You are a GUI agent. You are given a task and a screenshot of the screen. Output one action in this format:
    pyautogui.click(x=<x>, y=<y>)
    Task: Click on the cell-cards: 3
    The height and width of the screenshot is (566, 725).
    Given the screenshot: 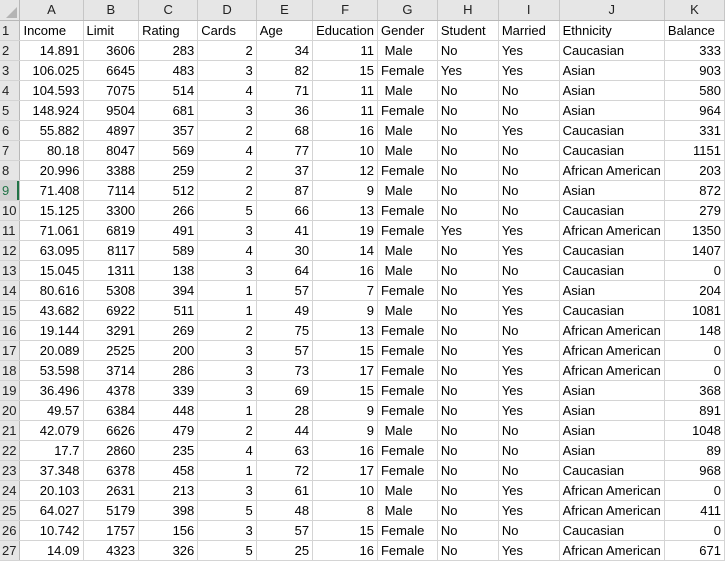 What is the action you would take?
    pyautogui.click(x=227, y=370)
    